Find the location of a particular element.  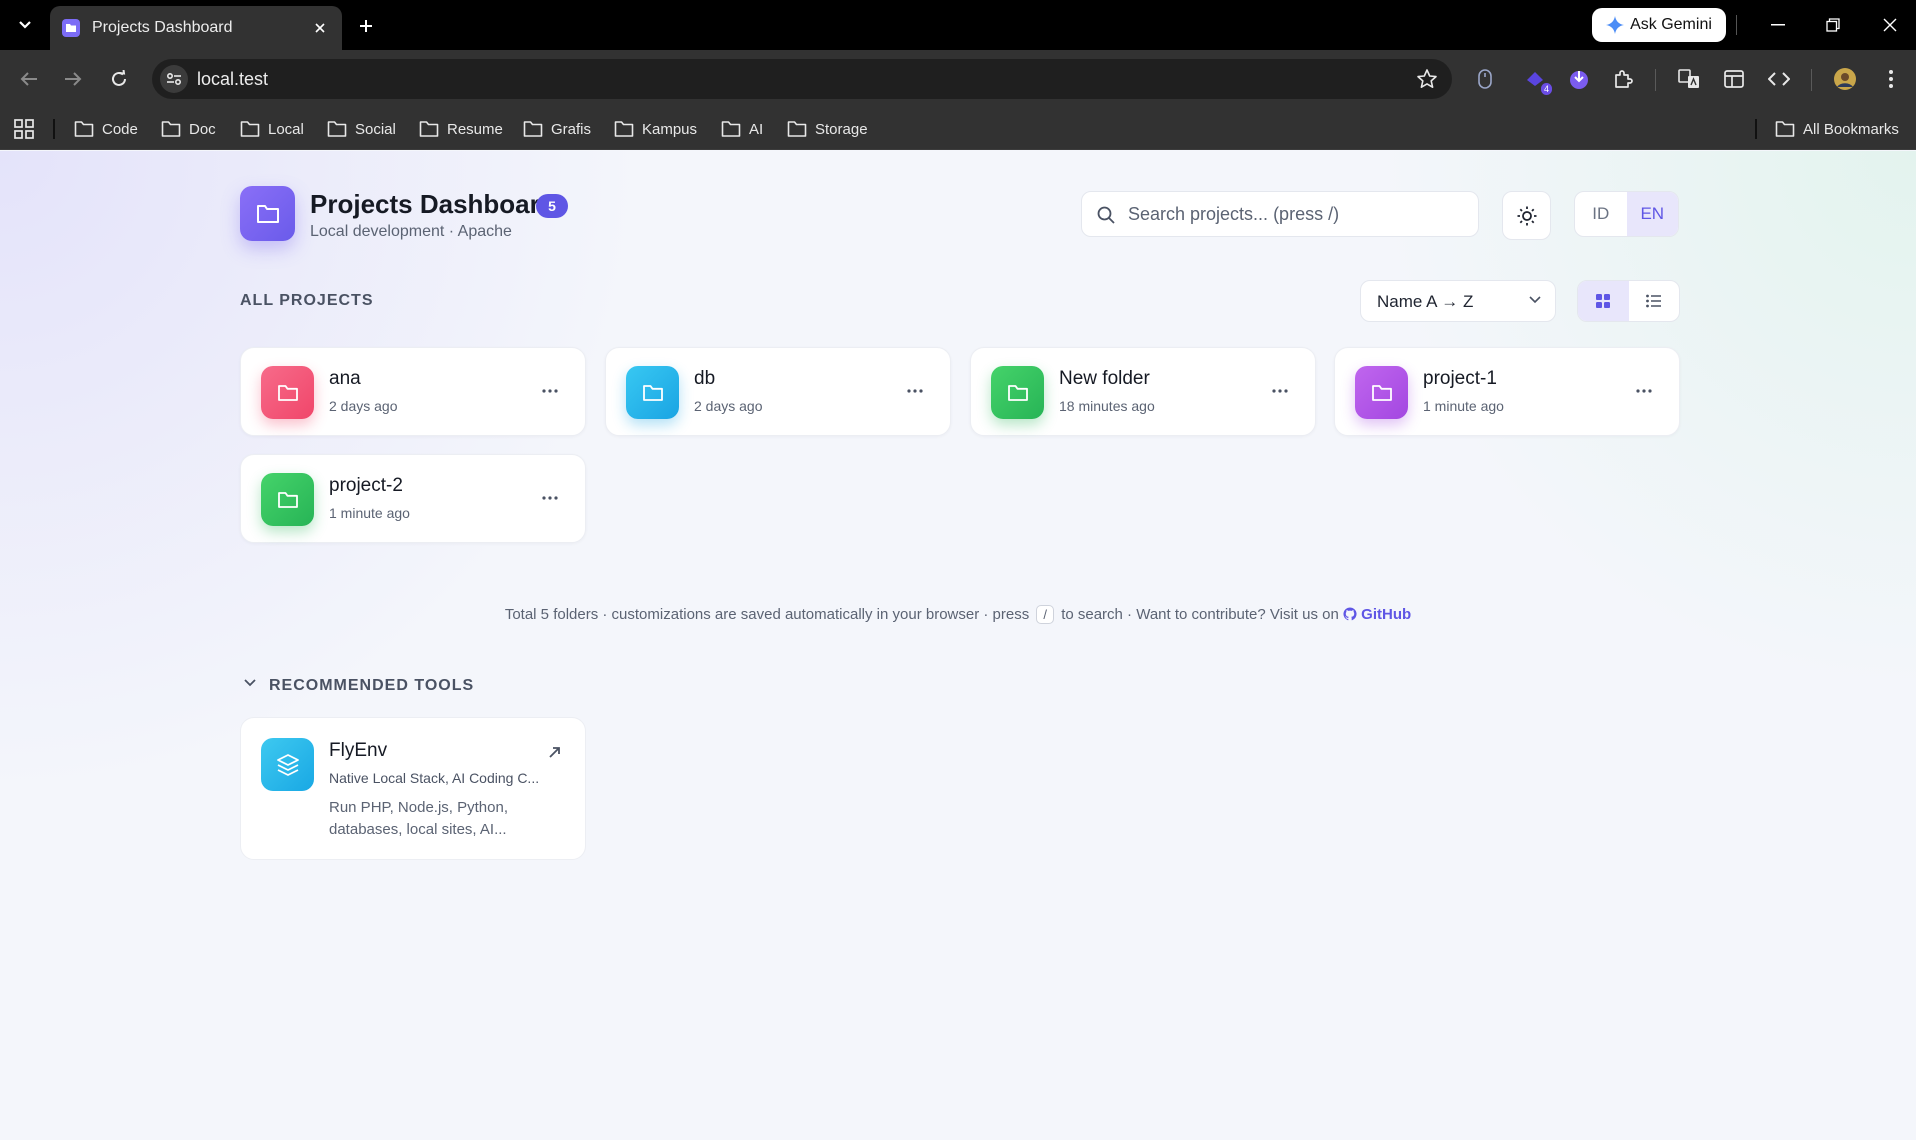

download-extension-icon is located at coordinates (1579, 79).